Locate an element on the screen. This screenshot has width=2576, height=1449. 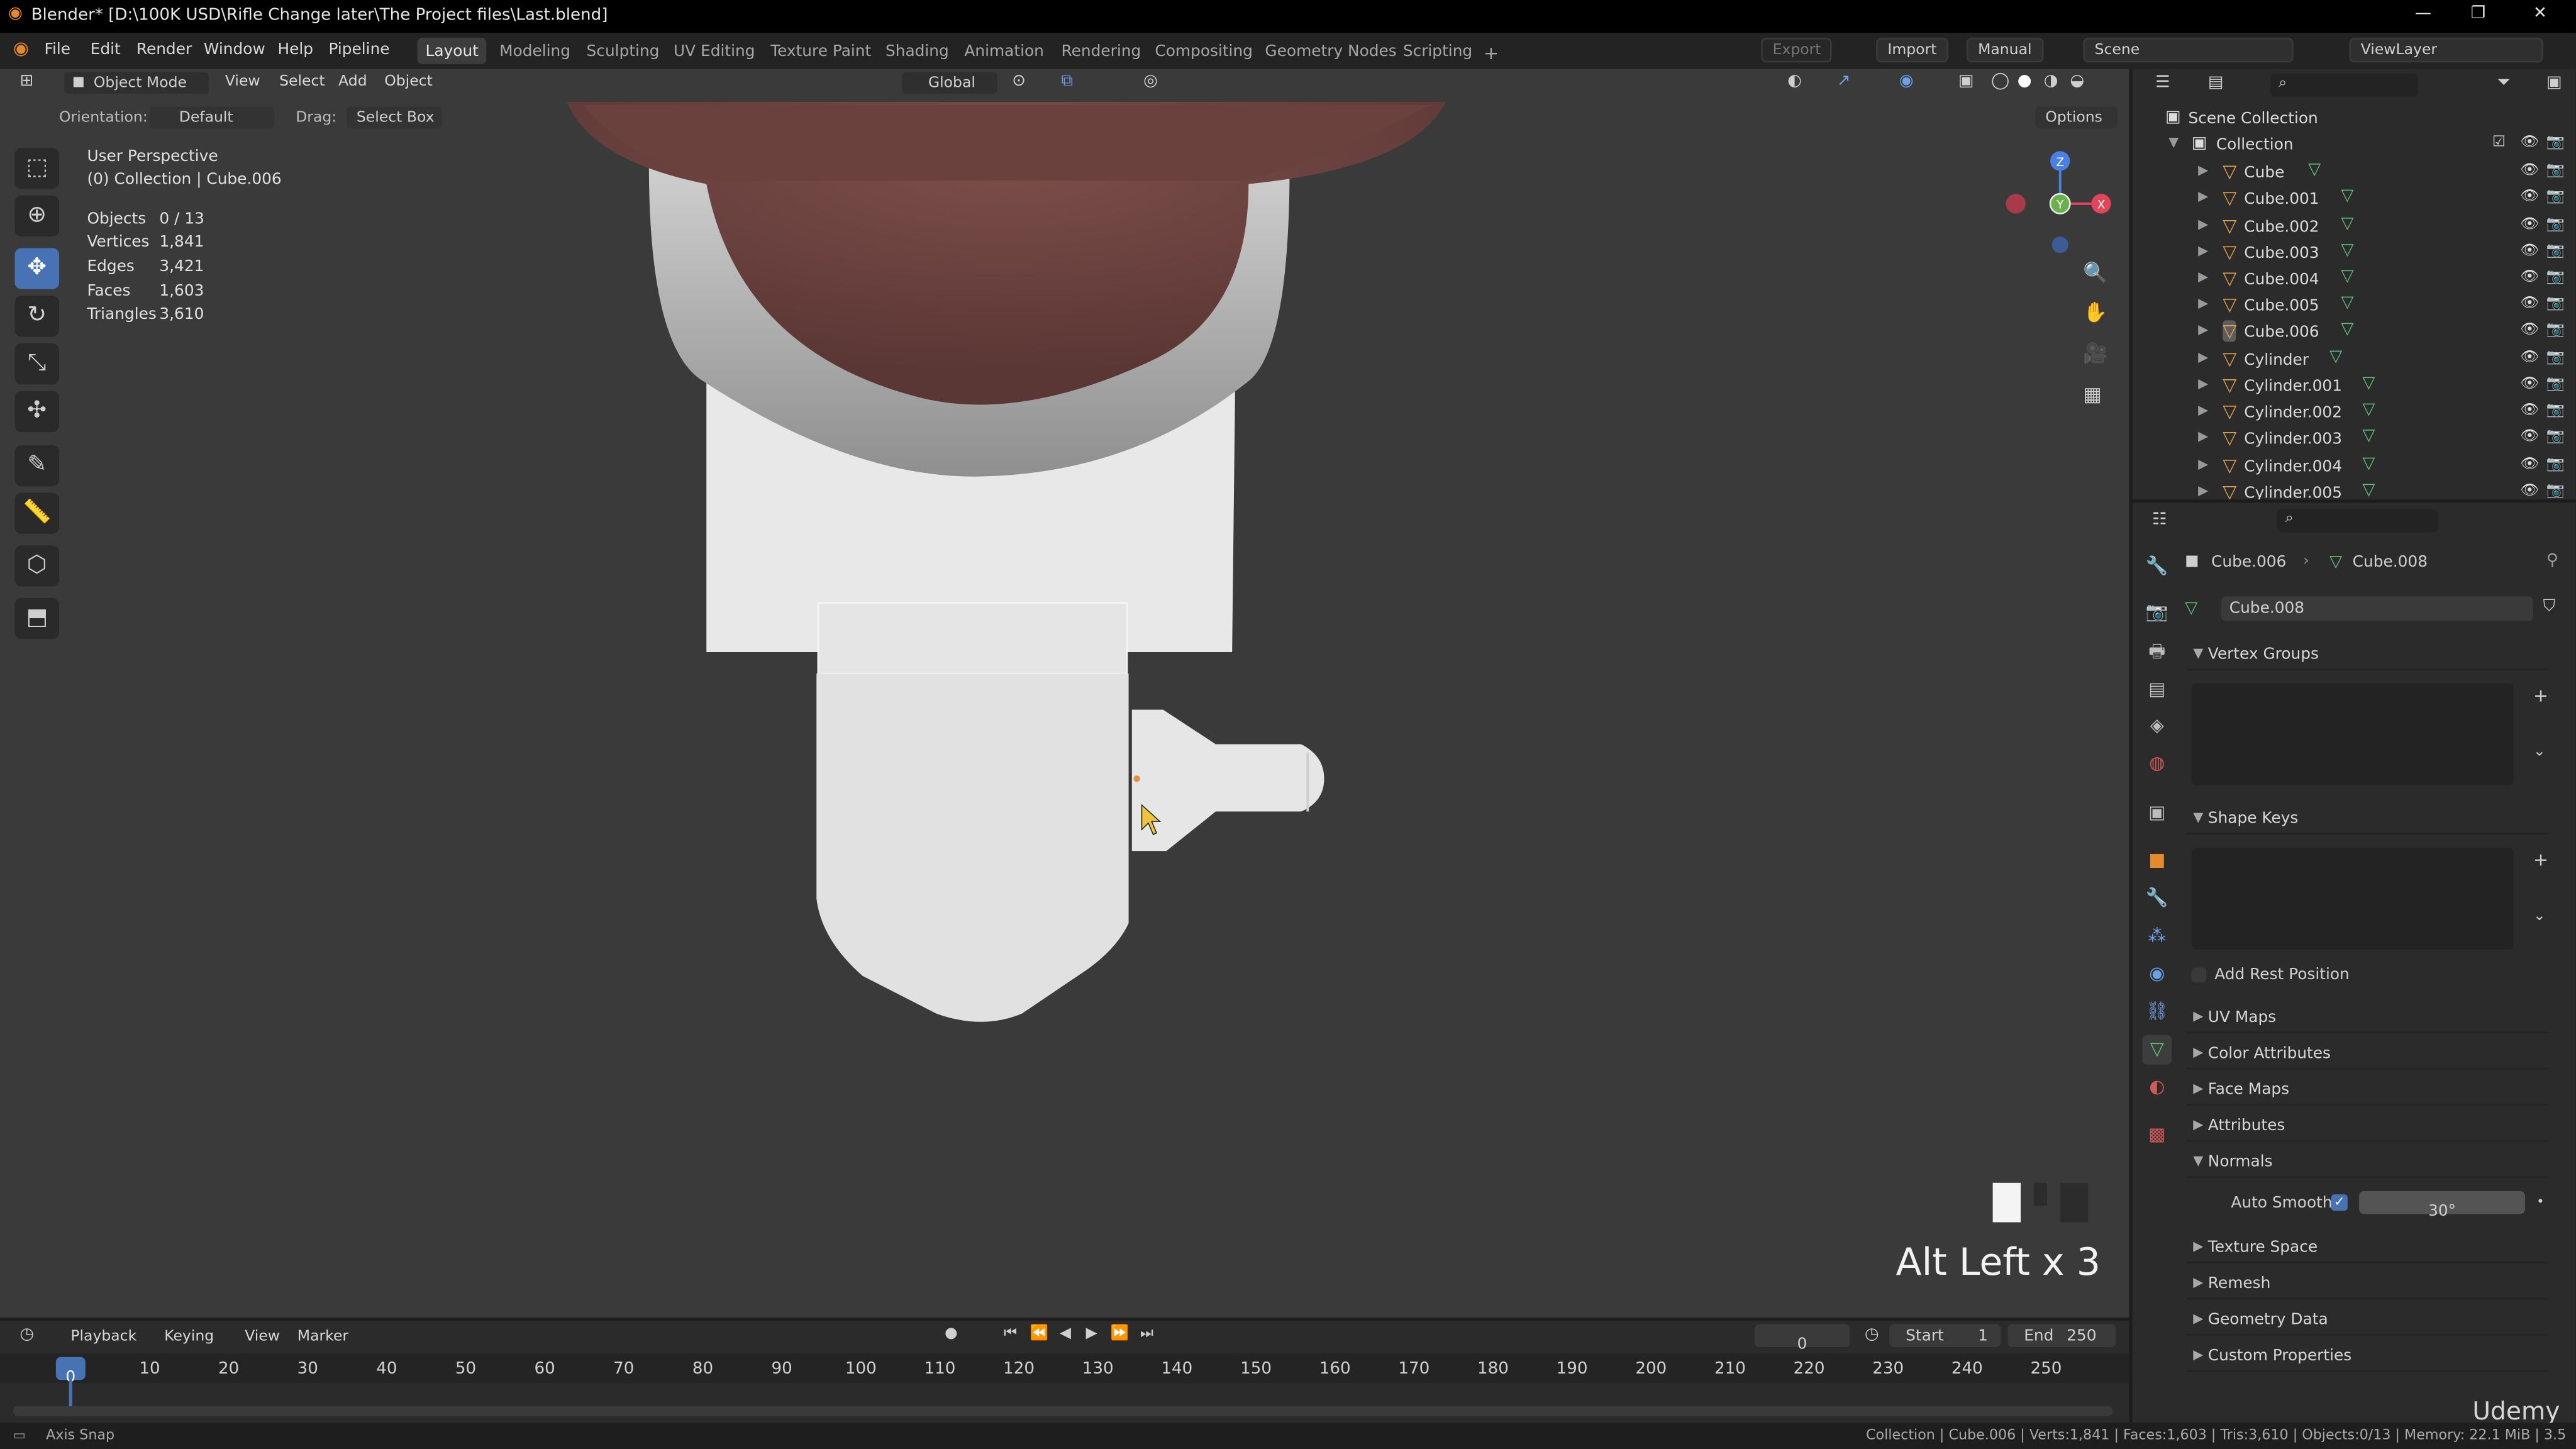
transform-tool-icon: ✣ is located at coordinates (37, 412).